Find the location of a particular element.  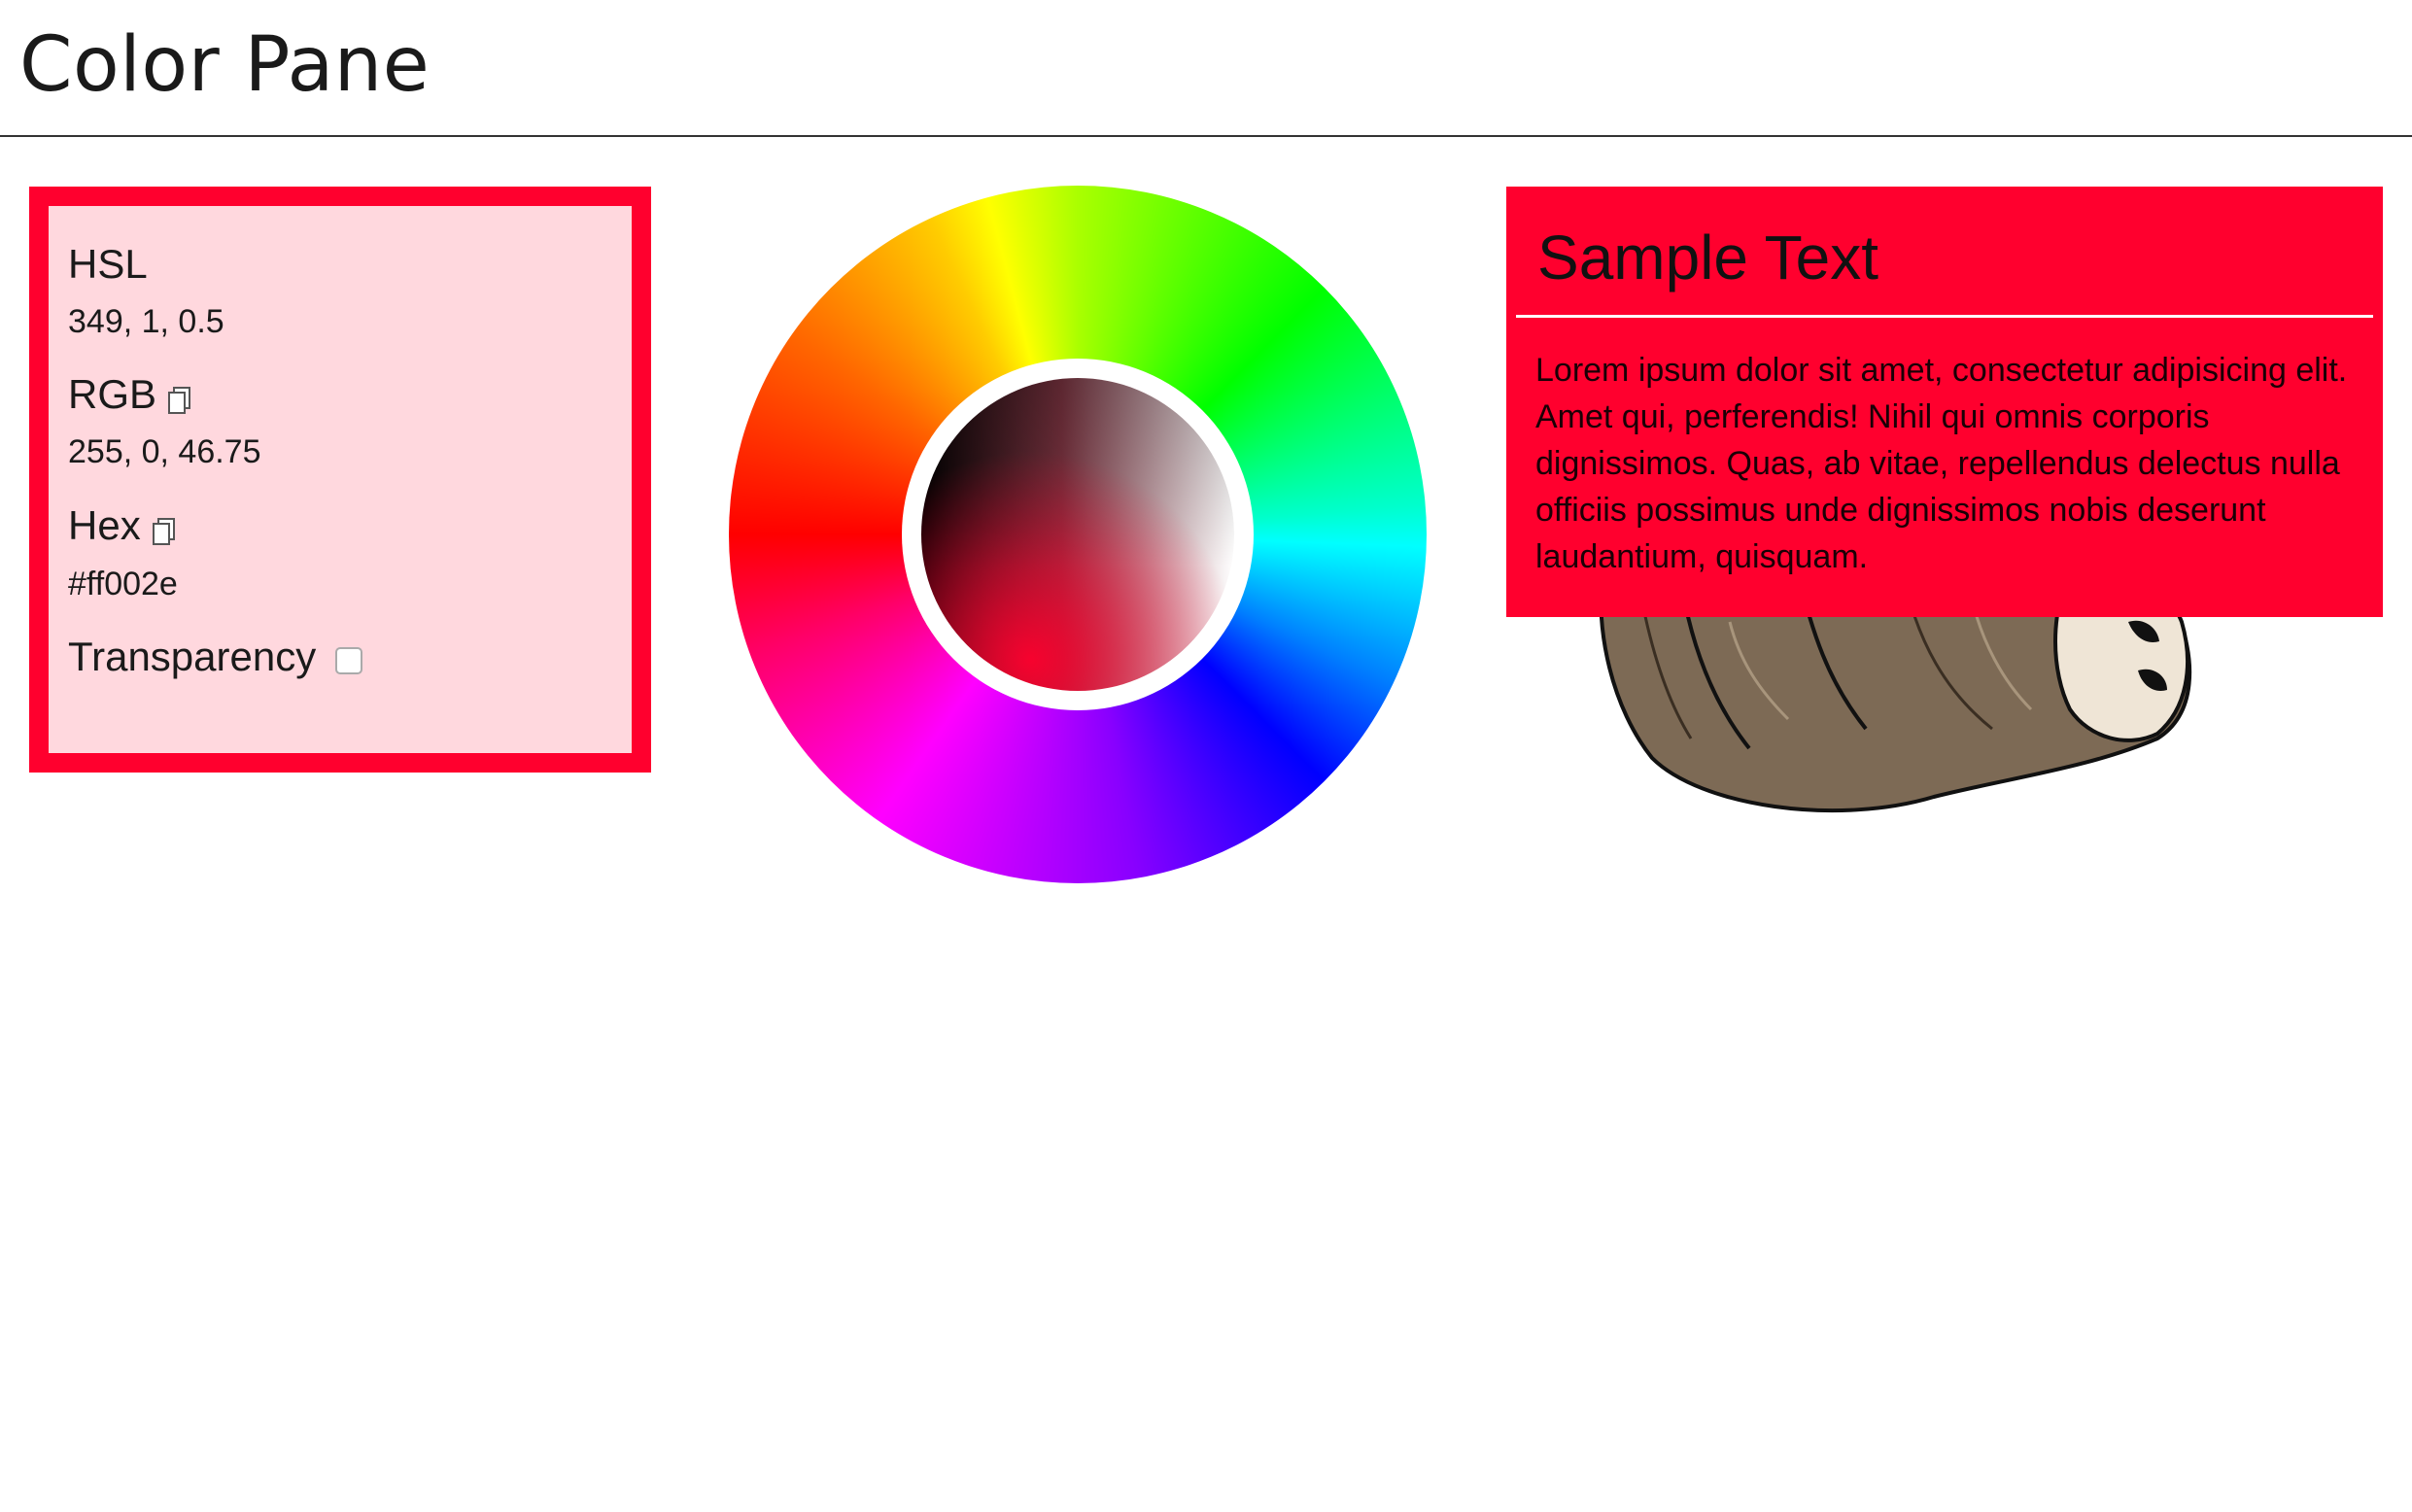

sample-divider is located at coordinates (1944, 316).